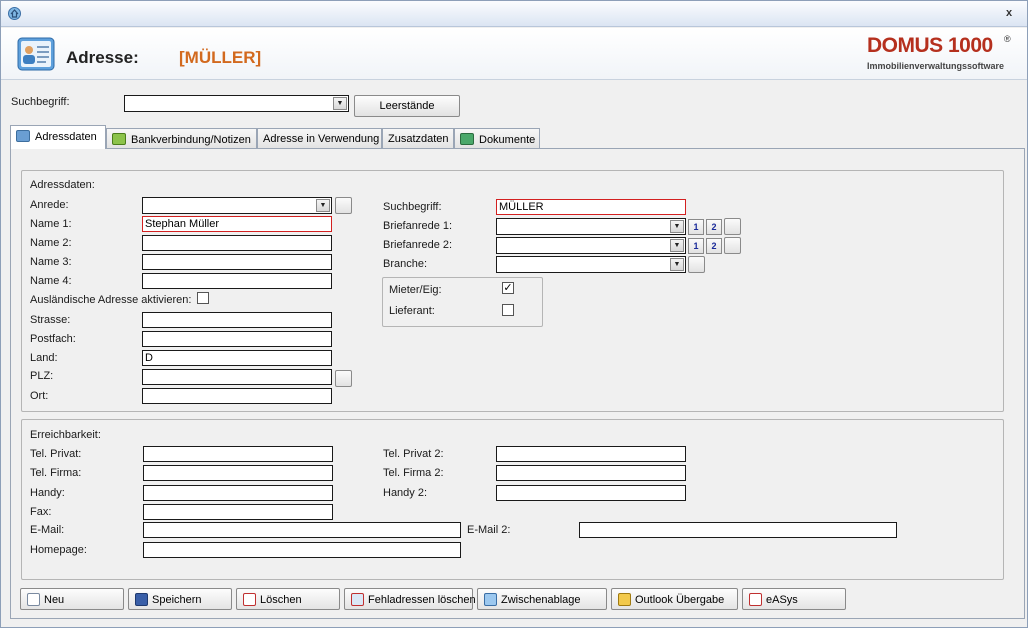 The image size is (1028, 628). Describe the element at coordinates (343, 205) in the screenshot. I see `anrede-edit-button` at that location.